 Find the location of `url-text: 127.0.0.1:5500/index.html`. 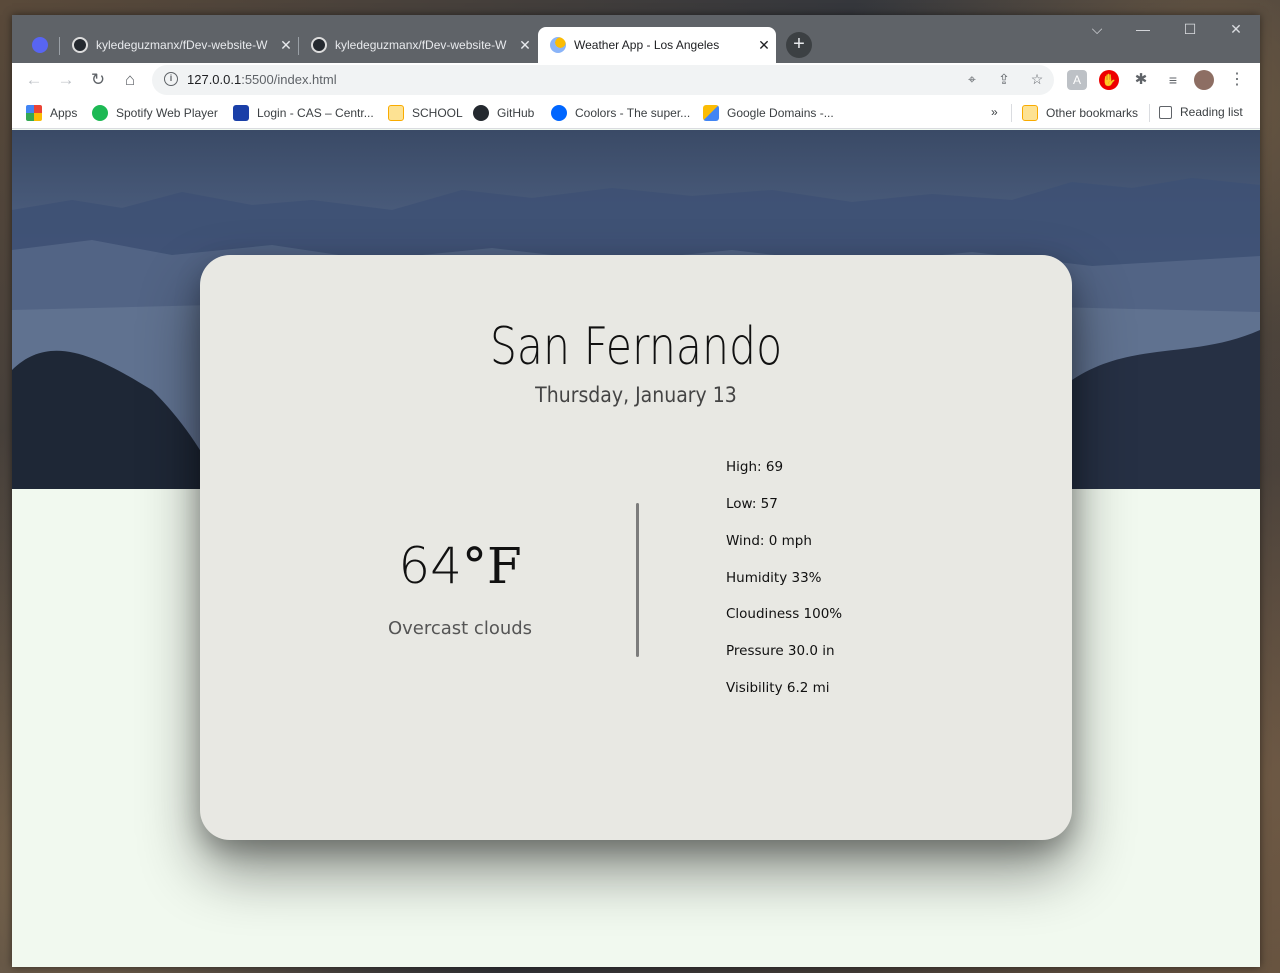

url-text: 127.0.0.1:5500/index.html is located at coordinates (262, 79).